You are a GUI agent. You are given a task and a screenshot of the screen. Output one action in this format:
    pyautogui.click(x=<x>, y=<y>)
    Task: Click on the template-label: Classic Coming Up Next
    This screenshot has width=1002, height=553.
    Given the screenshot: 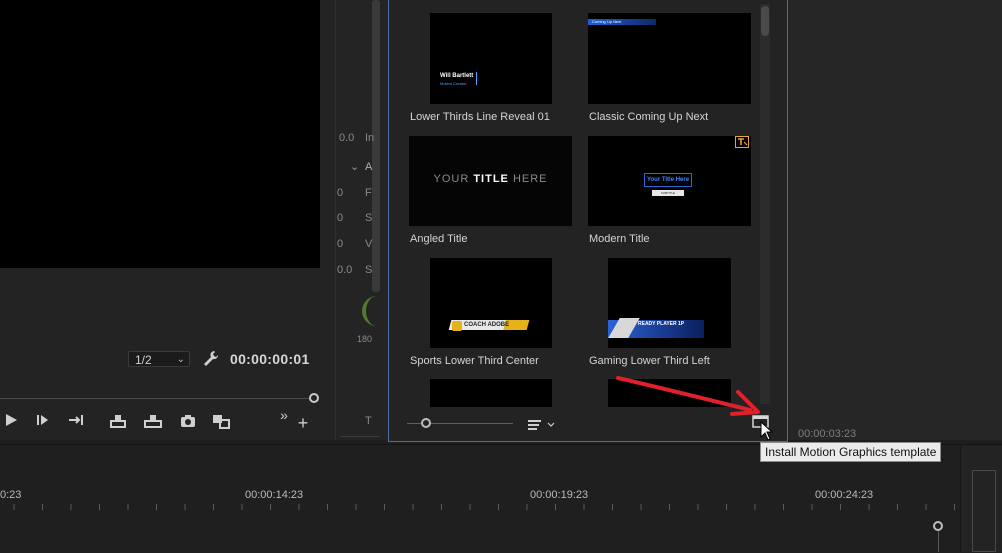 What is the action you would take?
    pyautogui.click(x=648, y=117)
    